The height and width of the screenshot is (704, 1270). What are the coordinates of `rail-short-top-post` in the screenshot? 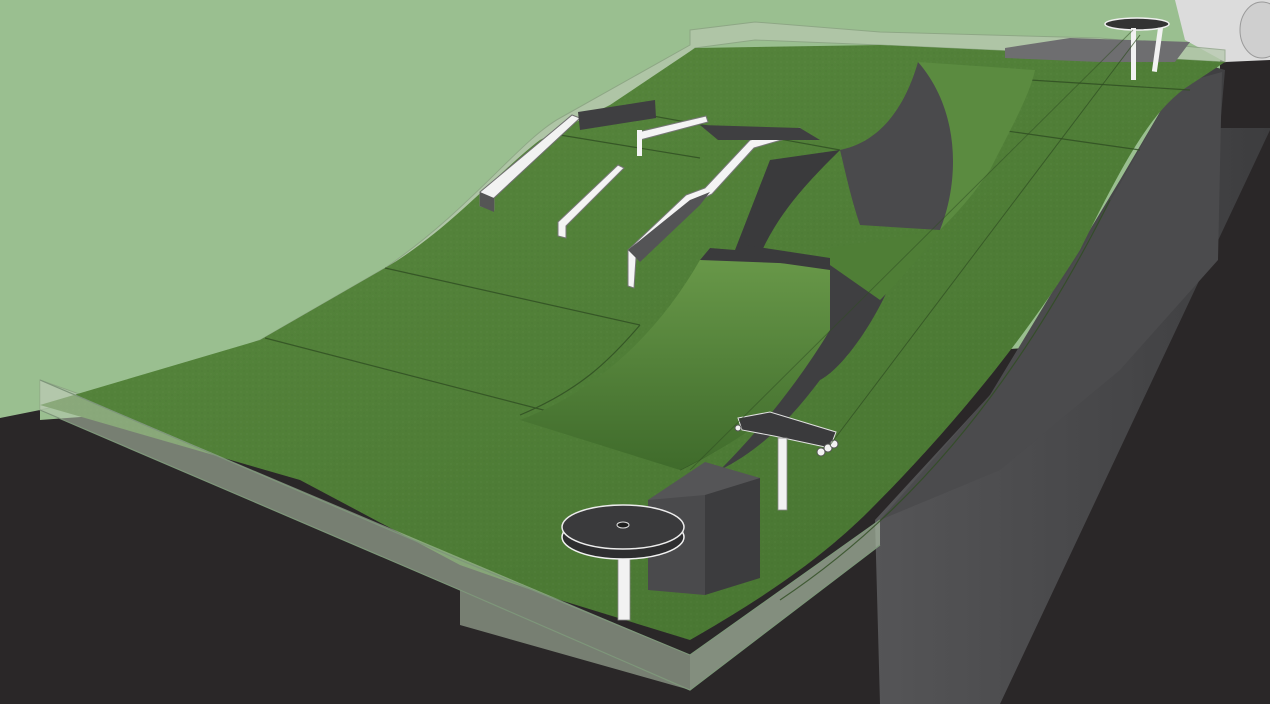 It's located at (639, 143).